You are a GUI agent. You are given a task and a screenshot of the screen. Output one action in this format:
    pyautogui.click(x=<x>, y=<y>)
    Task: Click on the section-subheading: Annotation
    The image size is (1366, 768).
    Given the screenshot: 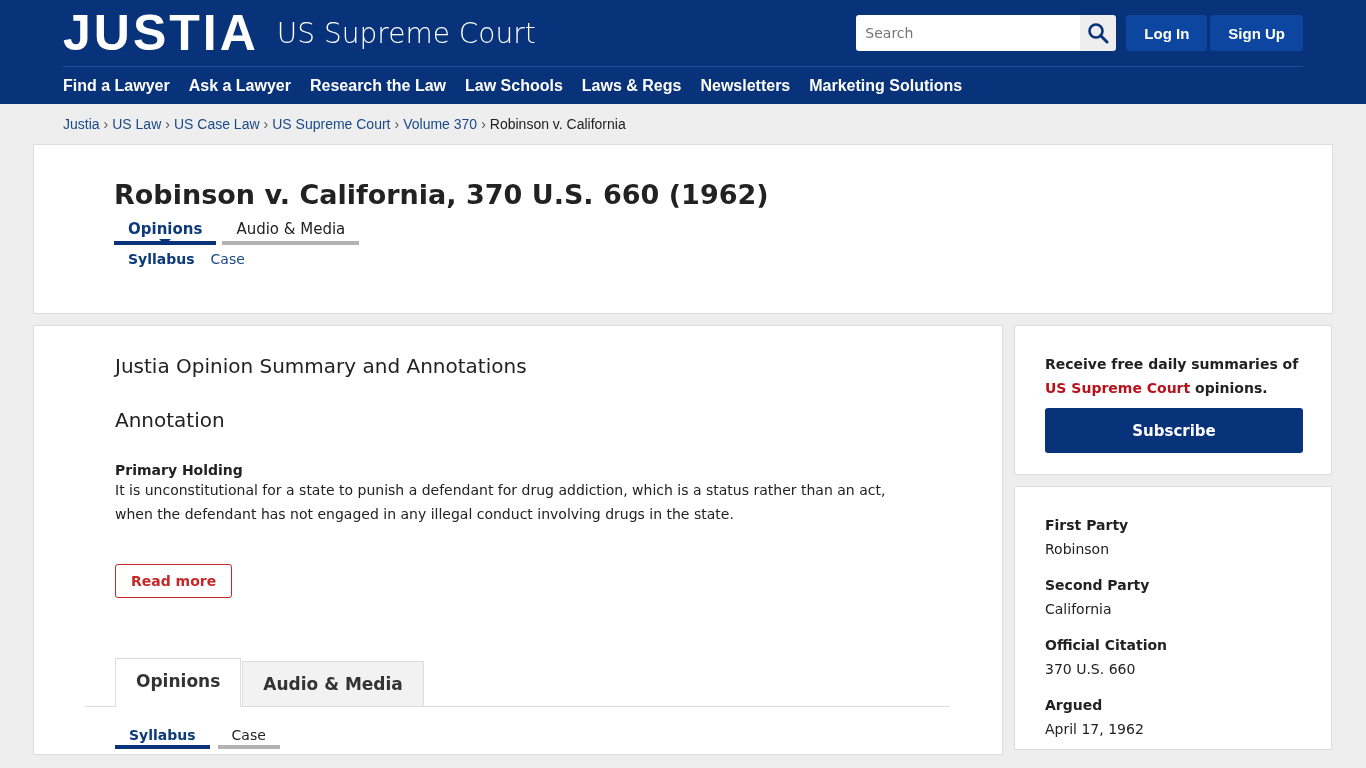 What is the action you would take?
    pyautogui.click(x=170, y=420)
    